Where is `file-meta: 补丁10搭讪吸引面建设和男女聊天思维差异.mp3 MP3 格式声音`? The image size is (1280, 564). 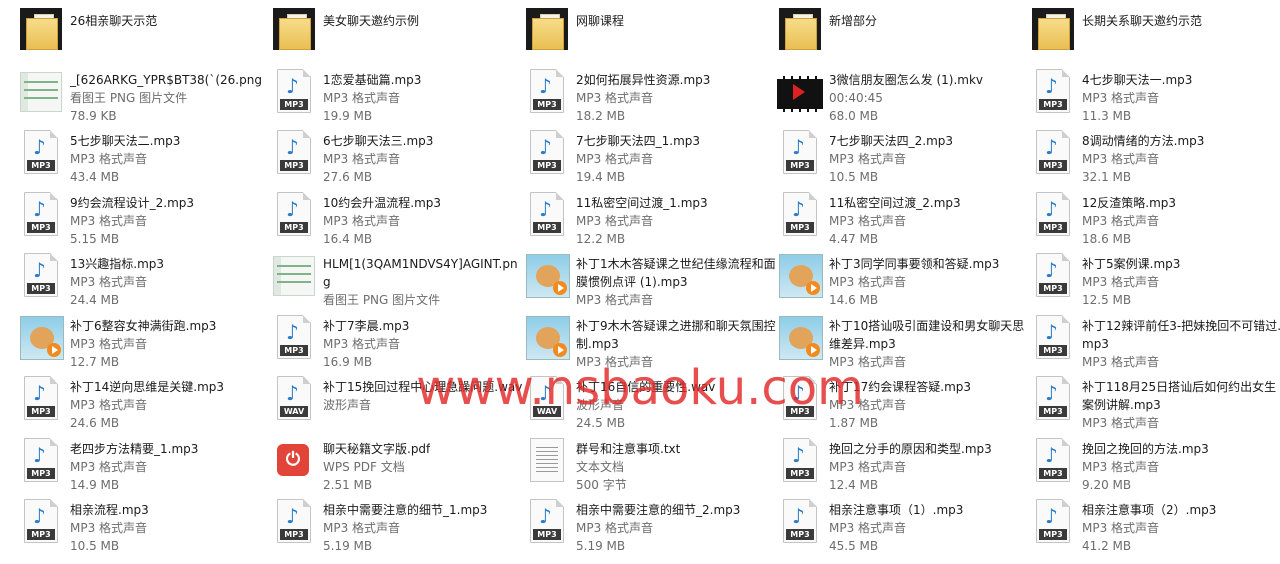 file-meta: 补丁10搭讪吸引面建设和男女聊天思维差异.mp3 MP3 格式声音 is located at coordinates (929, 342).